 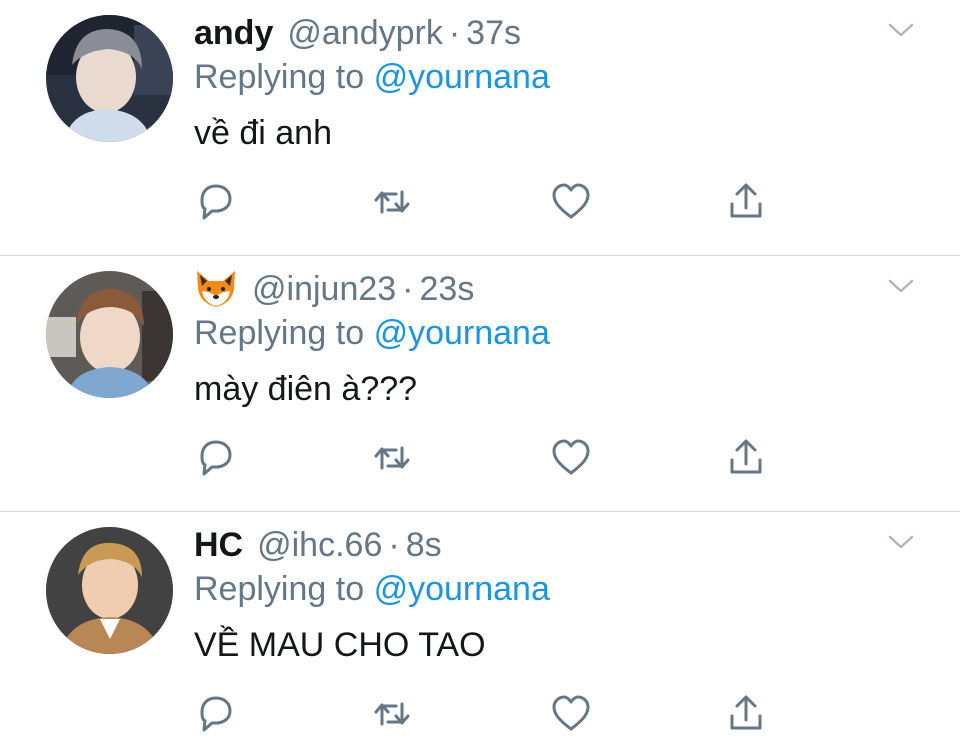 What do you see at coordinates (233, 33) in the screenshot?
I see `display-name: andy` at bounding box center [233, 33].